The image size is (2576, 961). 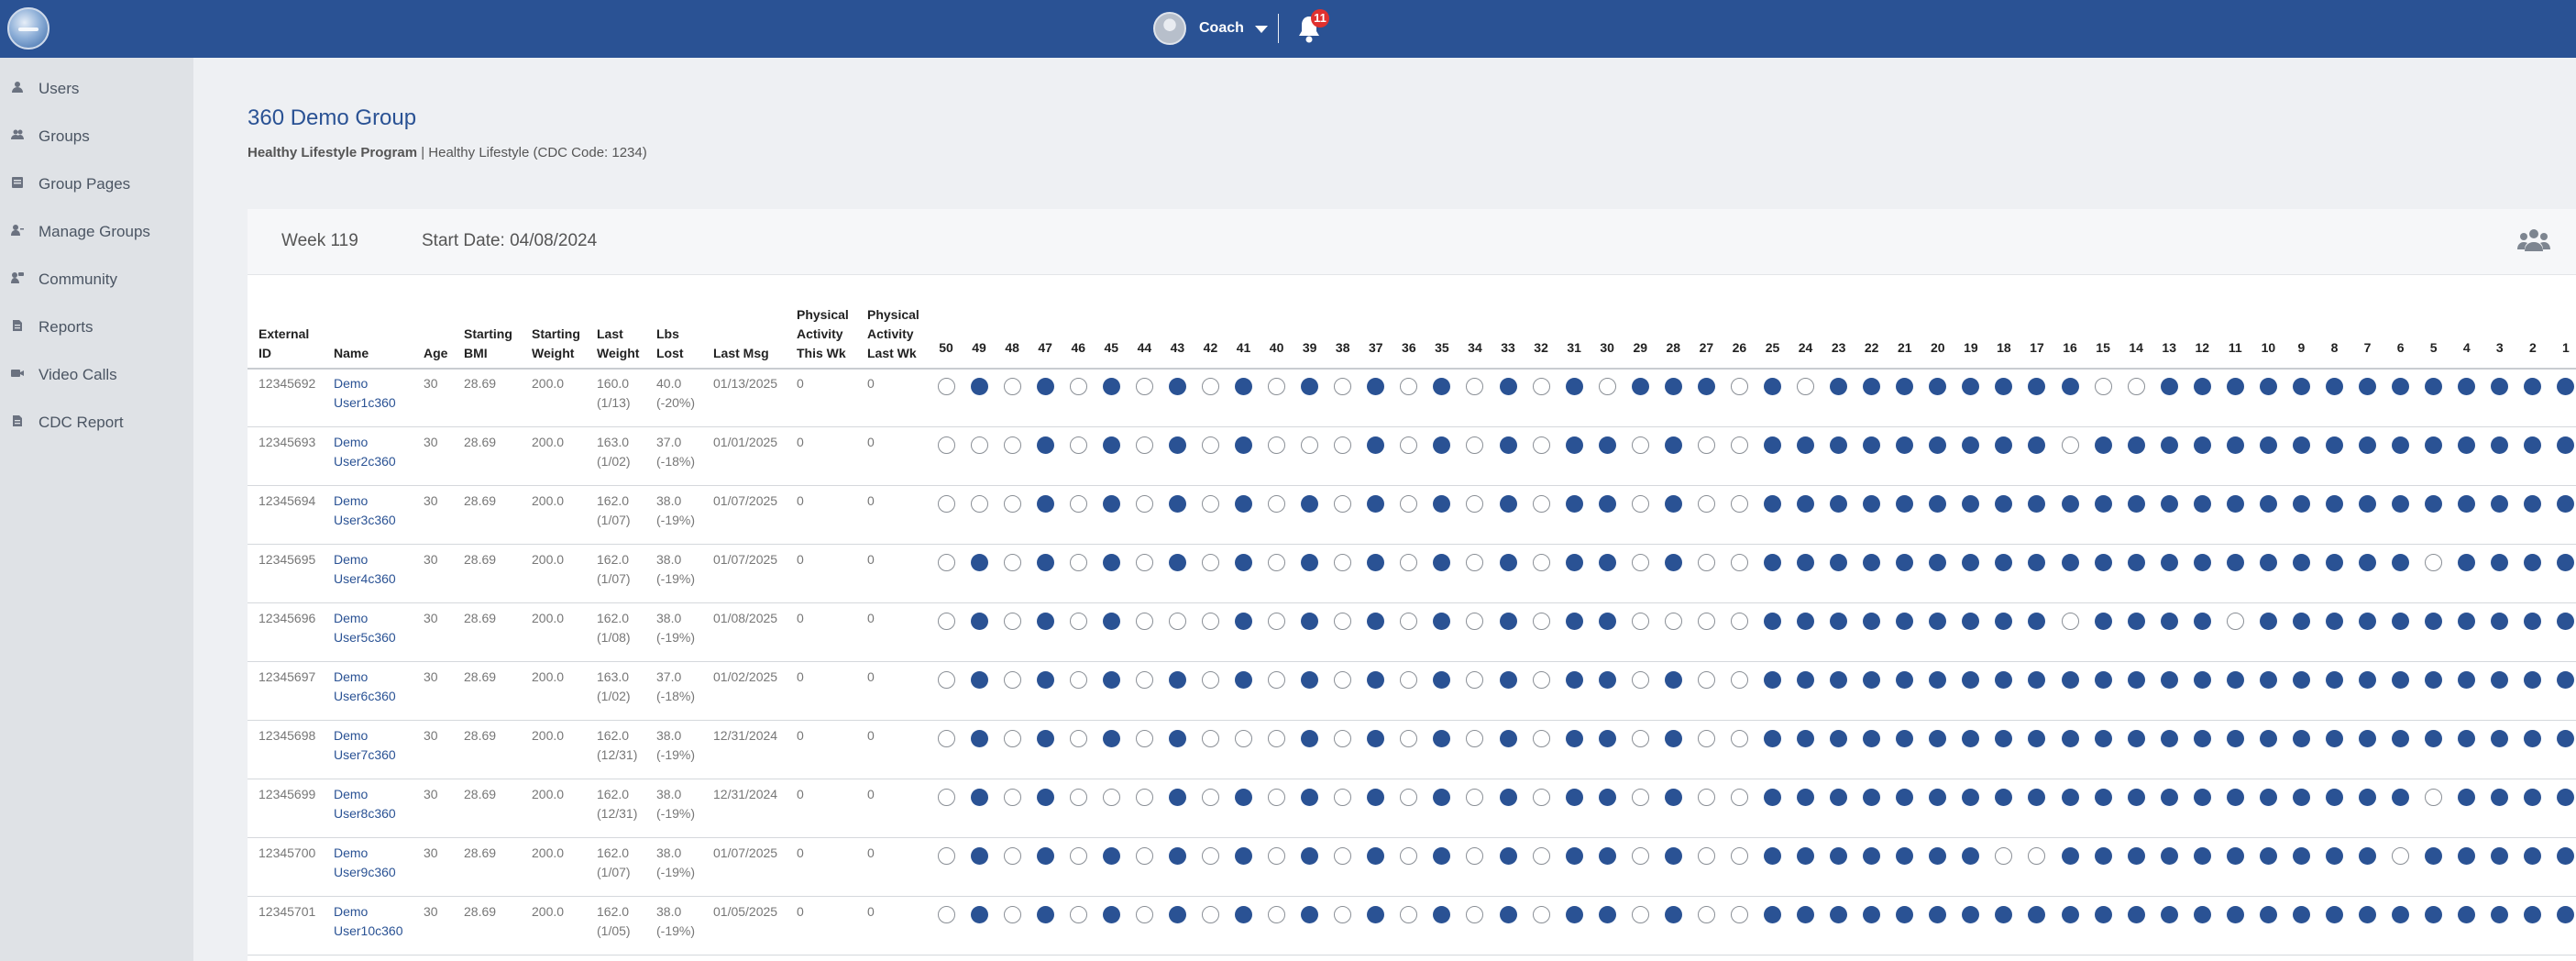 What do you see at coordinates (365, 579) in the screenshot?
I see `user-name-link: User4c360` at bounding box center [365, 579].